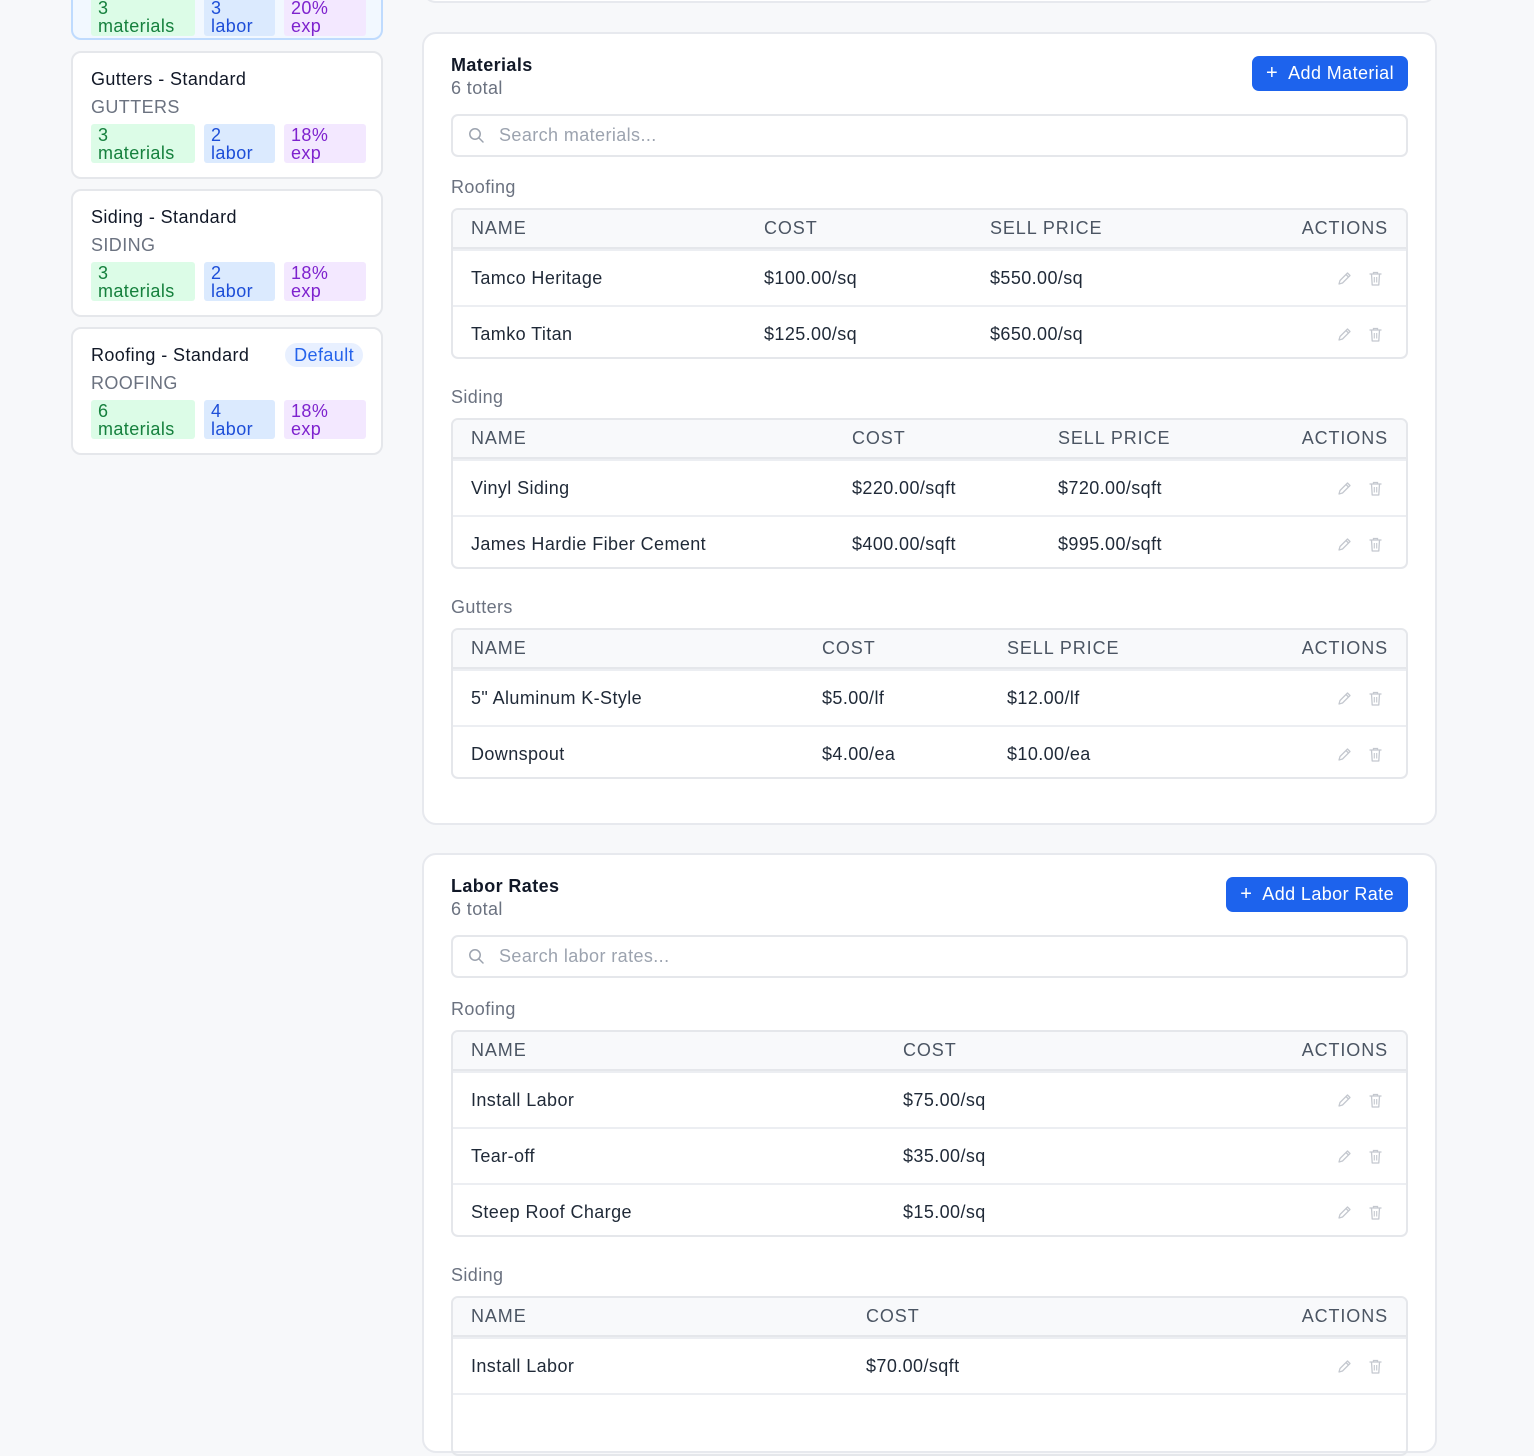  What do you see at coordinates (904, 488) in the screenshot?
I see `row-cost: $220.00/sqft` at bounding box center [904, 488].